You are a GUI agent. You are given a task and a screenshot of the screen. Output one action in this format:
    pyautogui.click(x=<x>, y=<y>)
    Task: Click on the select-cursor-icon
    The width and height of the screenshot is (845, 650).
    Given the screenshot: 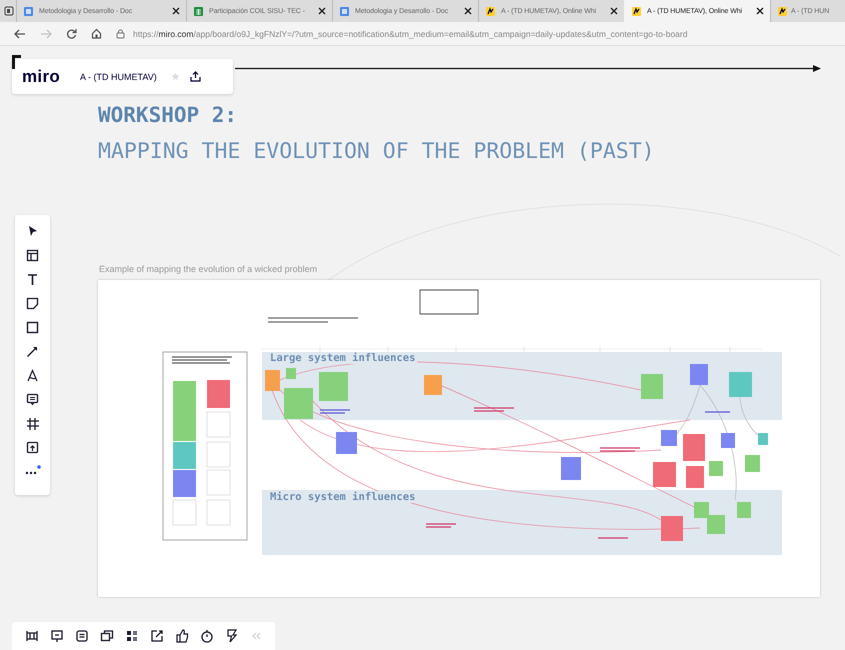 What is the action you would take?
    pyautogui.click(x=32, y=231)
    